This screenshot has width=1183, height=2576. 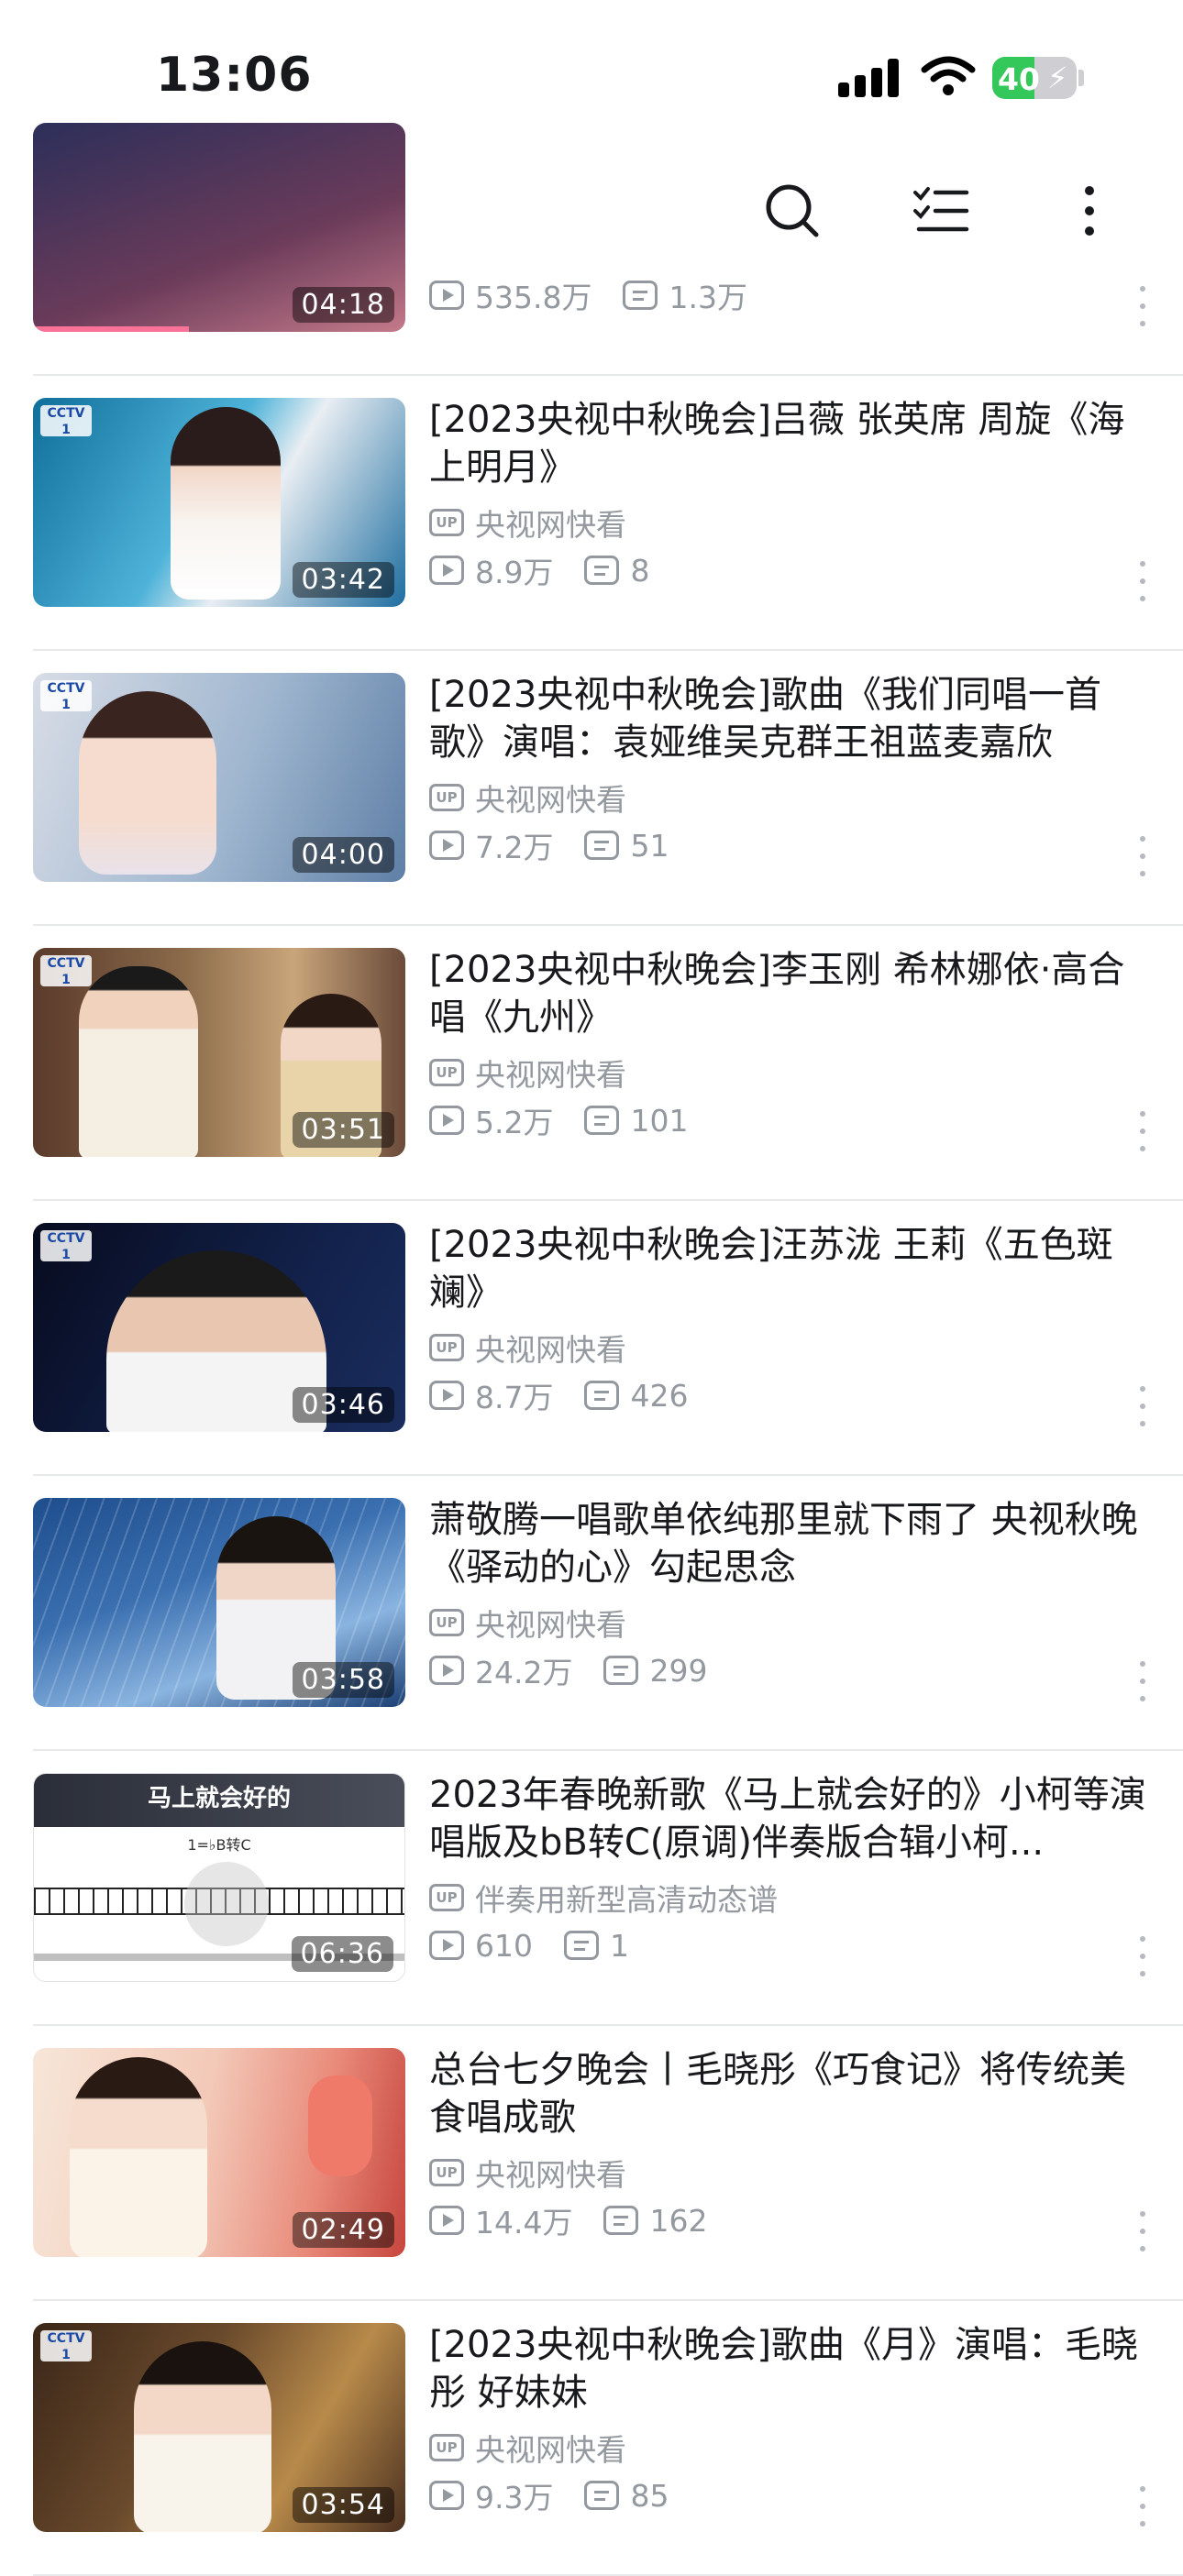 I want to click on view-count: 9.3万, so click(x=514, y=2497).